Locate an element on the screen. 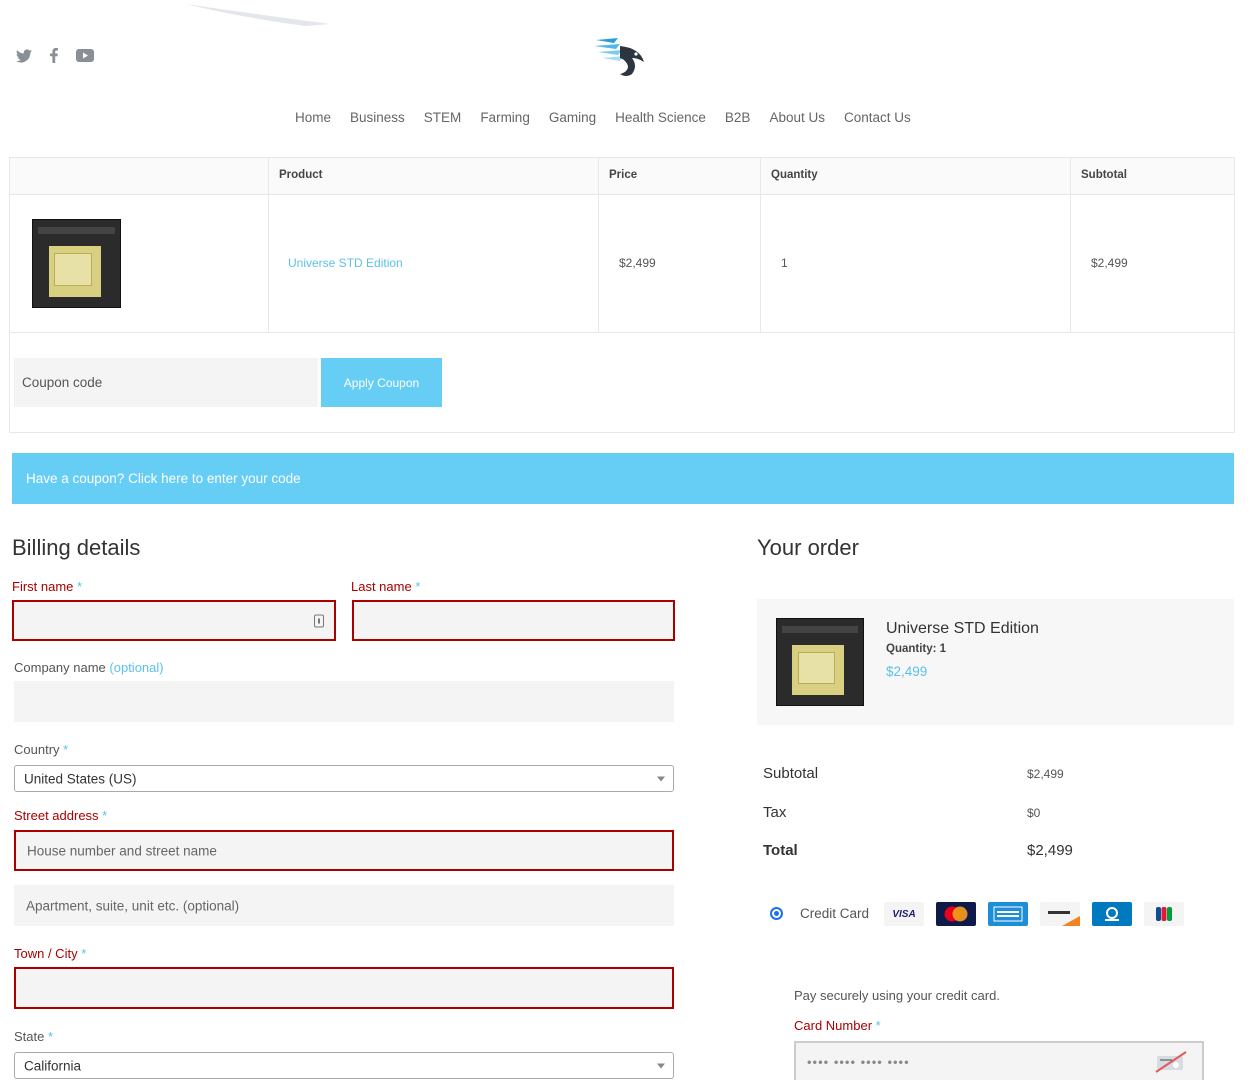 This screenshot has height=1080, width=1249. product-quantity: 1 is located at coordinates (784, 263).